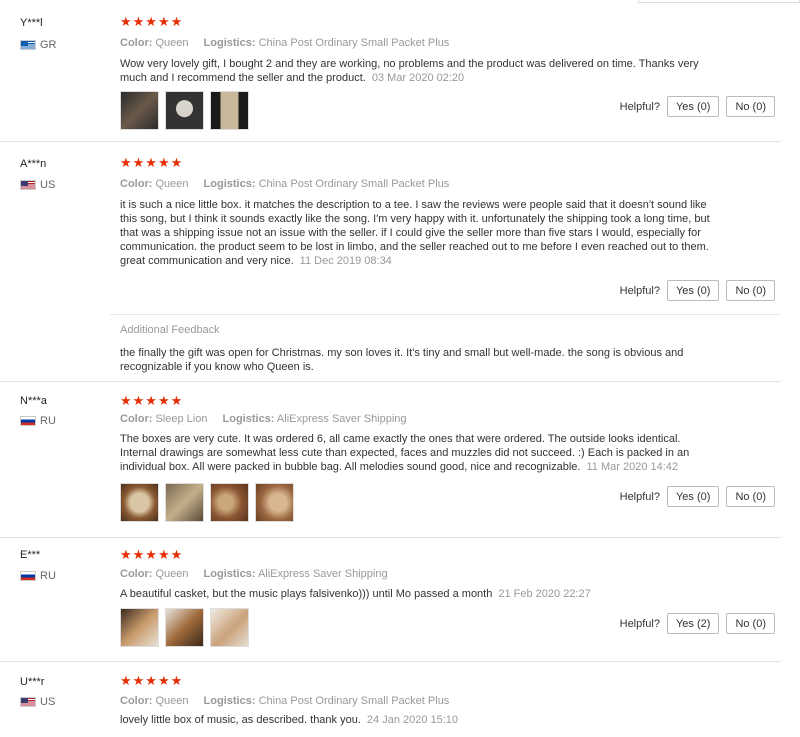 The image size is (800, 737). What do you see at coordinates (32, 682) in the screenshot?
I see `reviewer-name: U***r` at bounding box center [32, 682].